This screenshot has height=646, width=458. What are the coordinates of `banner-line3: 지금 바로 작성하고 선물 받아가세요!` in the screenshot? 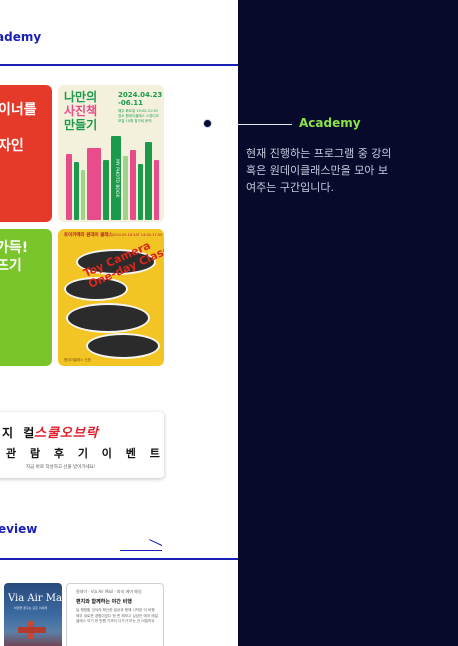 It's located at (61, 467).